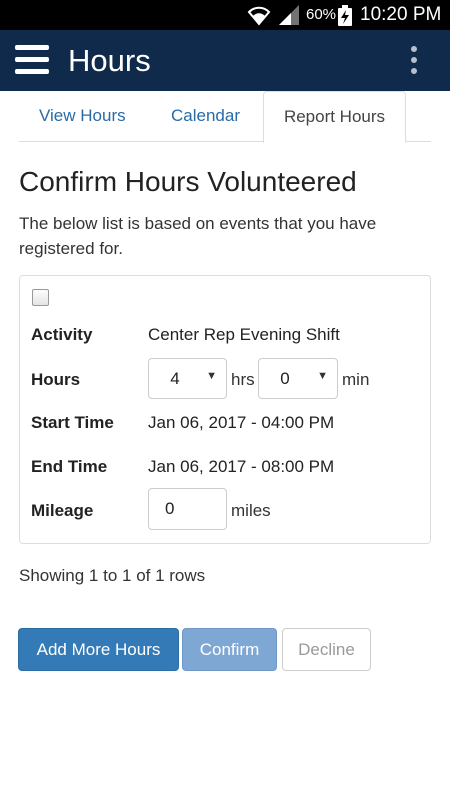 The image size is (450, 800). What do you see at coordinates (69, 466) in the screenshot?
I see `end-time-label: End Time` at bounding box center [69, 466].